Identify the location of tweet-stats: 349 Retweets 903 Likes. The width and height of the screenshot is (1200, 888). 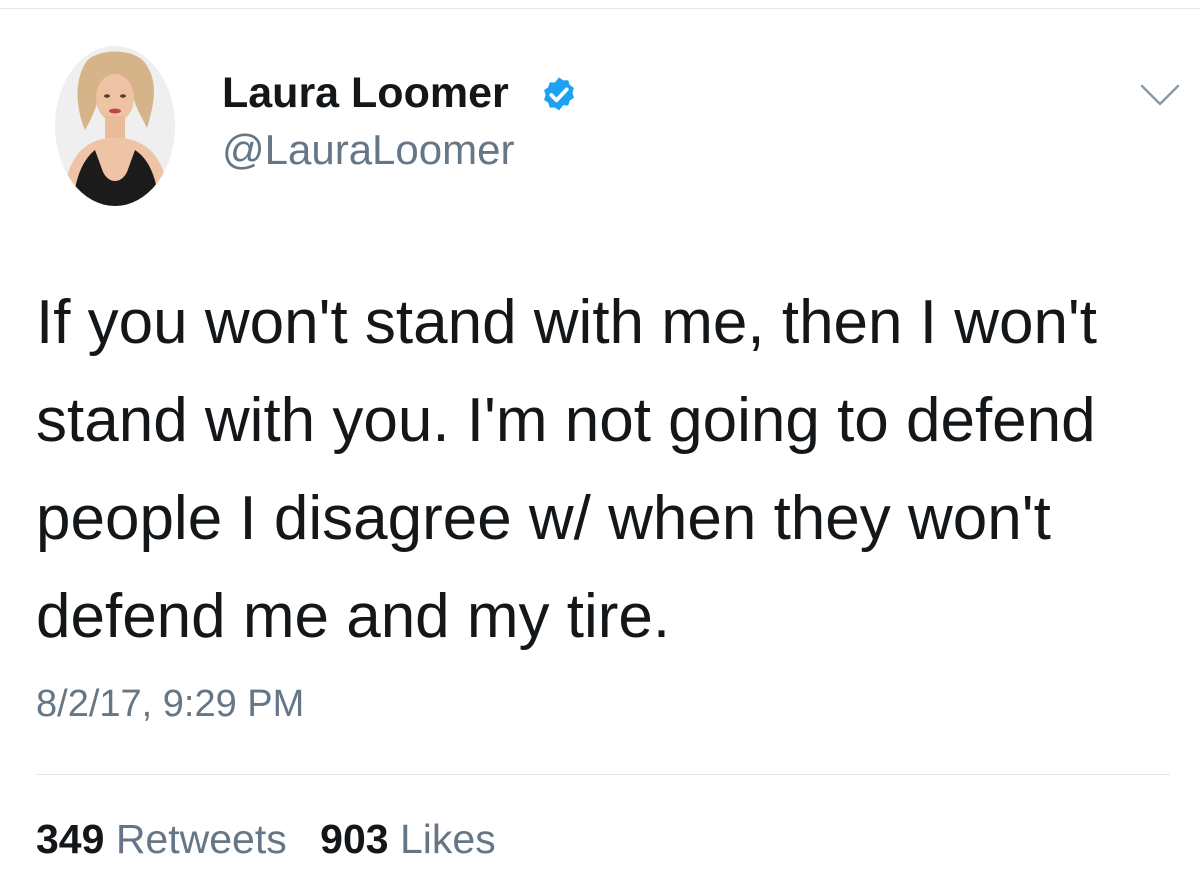
(277, 839).